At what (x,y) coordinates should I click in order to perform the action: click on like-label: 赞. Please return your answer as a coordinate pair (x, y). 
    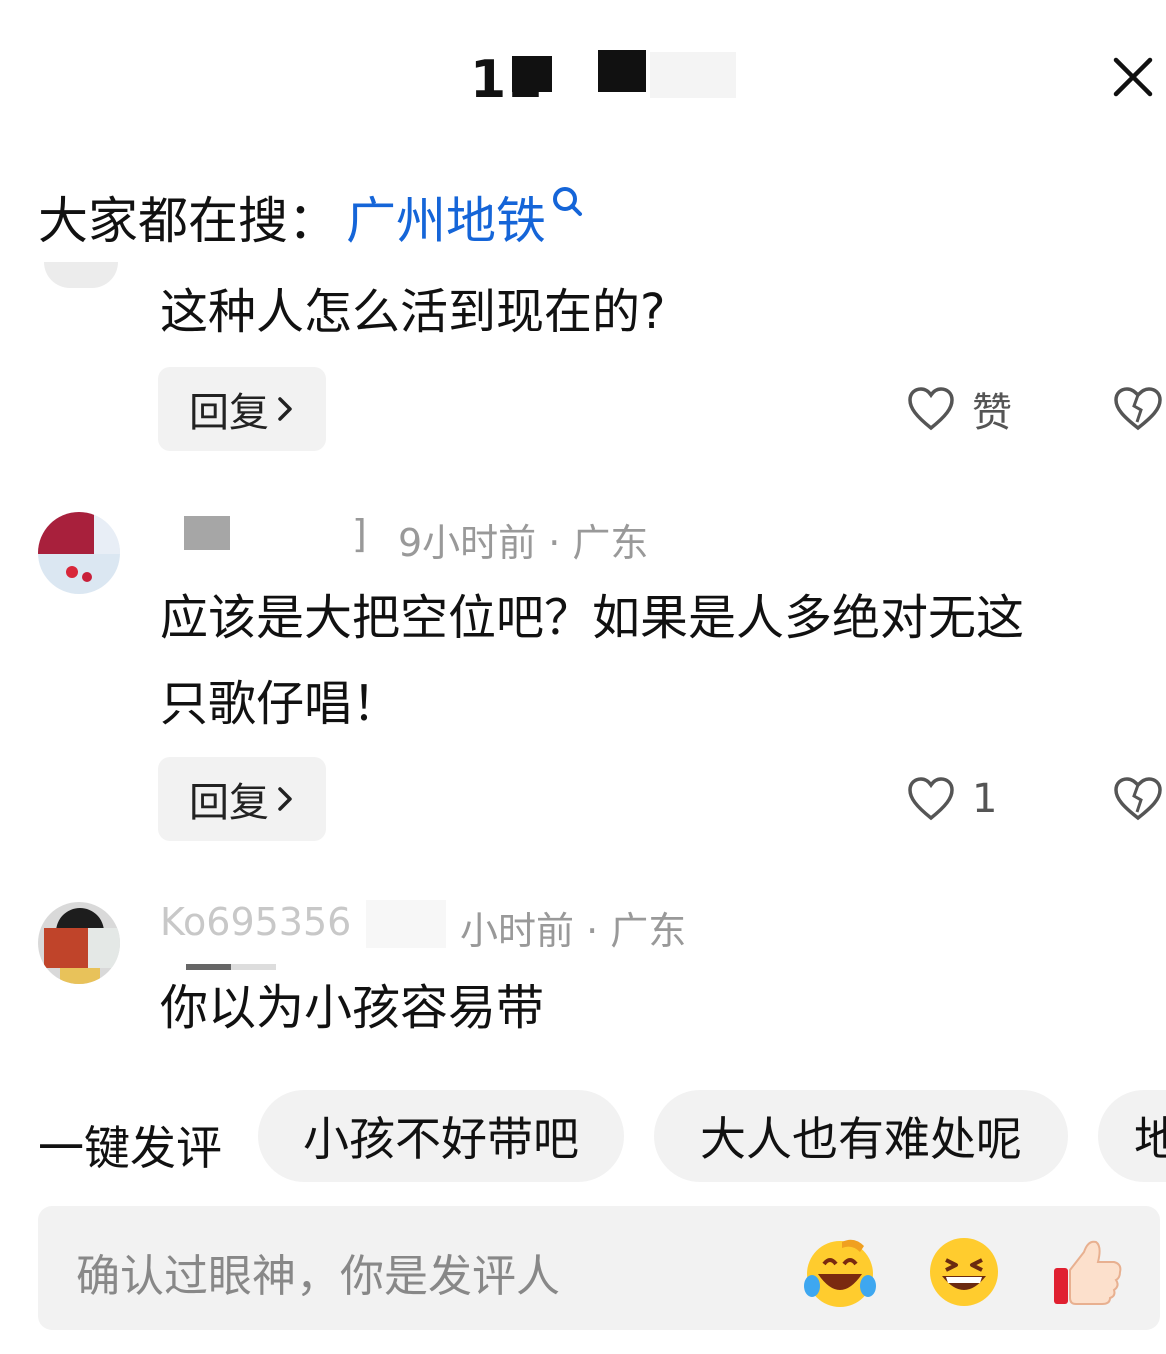
    Looking at the image, I should click on (992, 413).